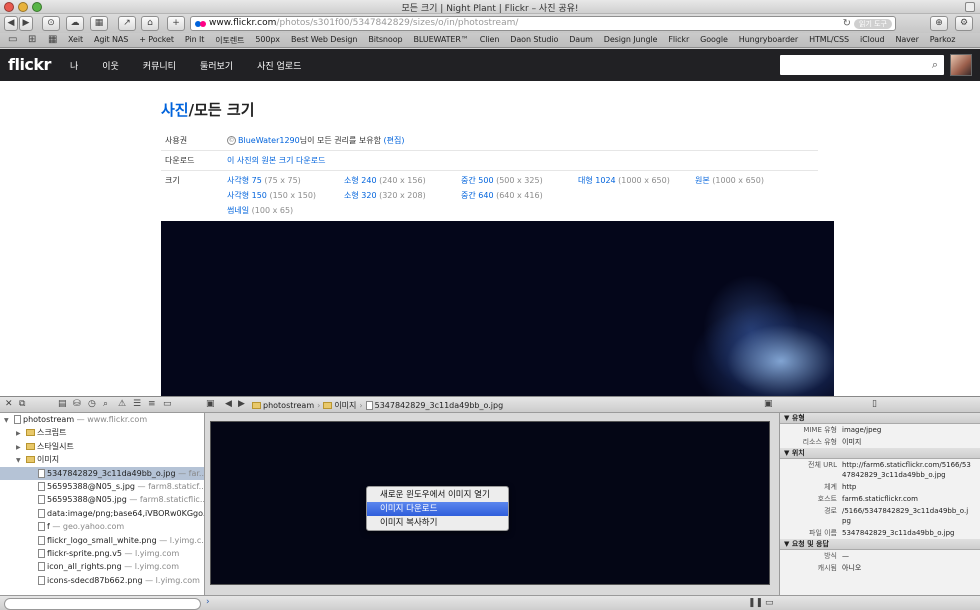 The height and width of the screenshot is (610, 980). I want to click on nav-item: 나, so click(74, 65).